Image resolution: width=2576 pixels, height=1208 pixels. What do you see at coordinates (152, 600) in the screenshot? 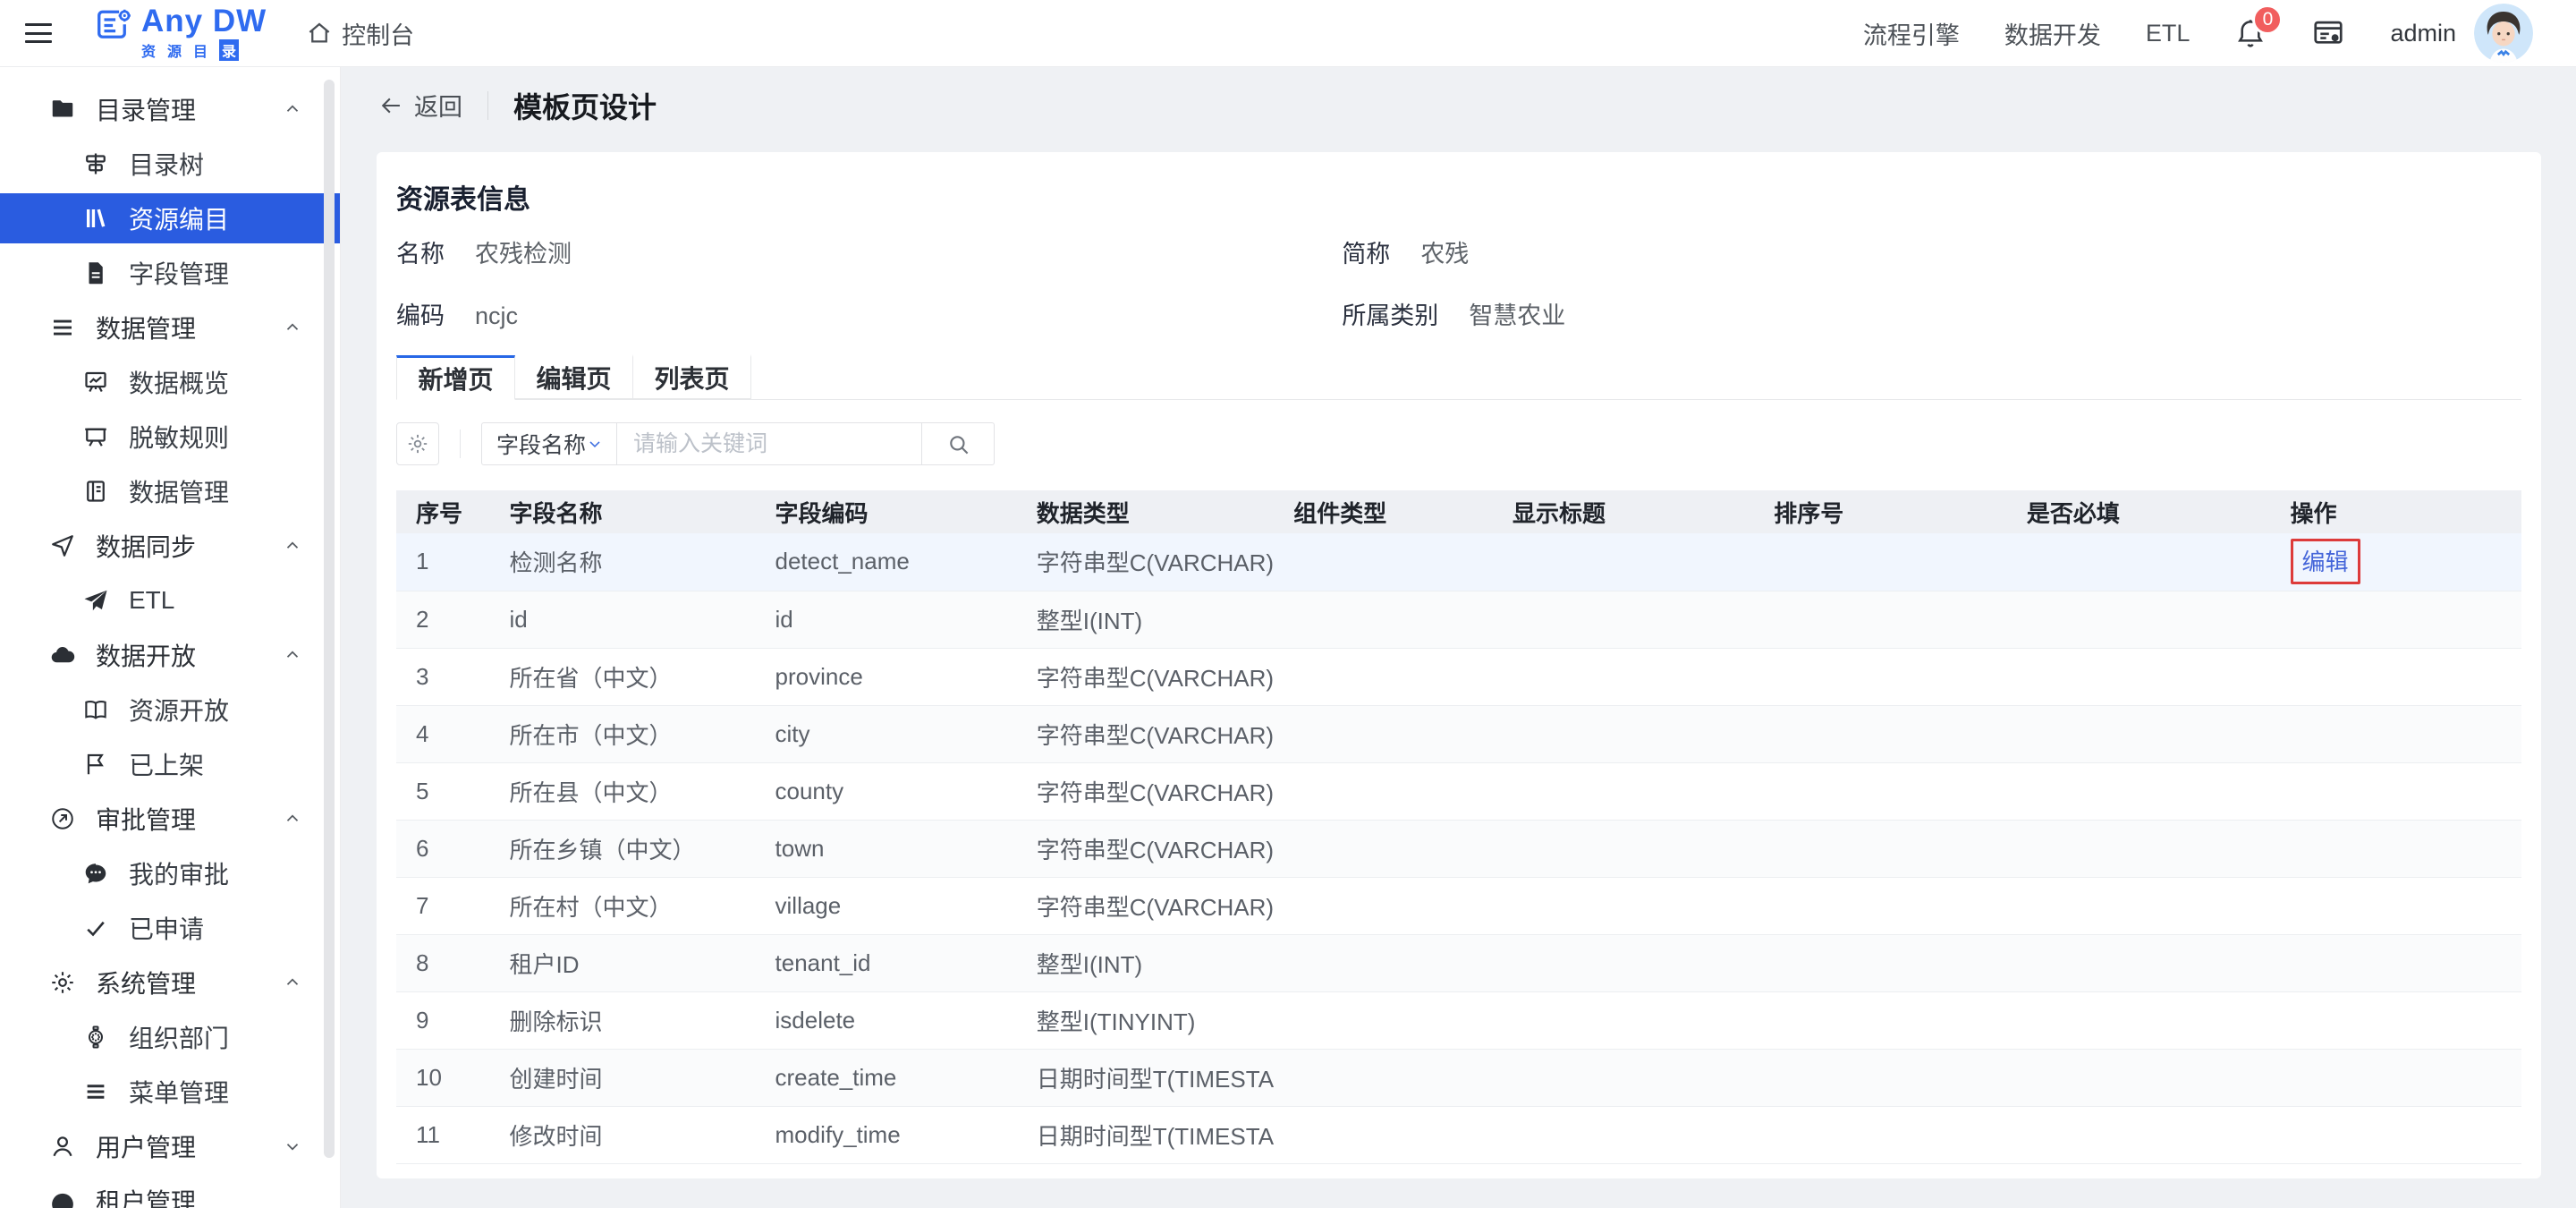
I see `sidebar-item-label: ETL` at bounding box center [152, 600].